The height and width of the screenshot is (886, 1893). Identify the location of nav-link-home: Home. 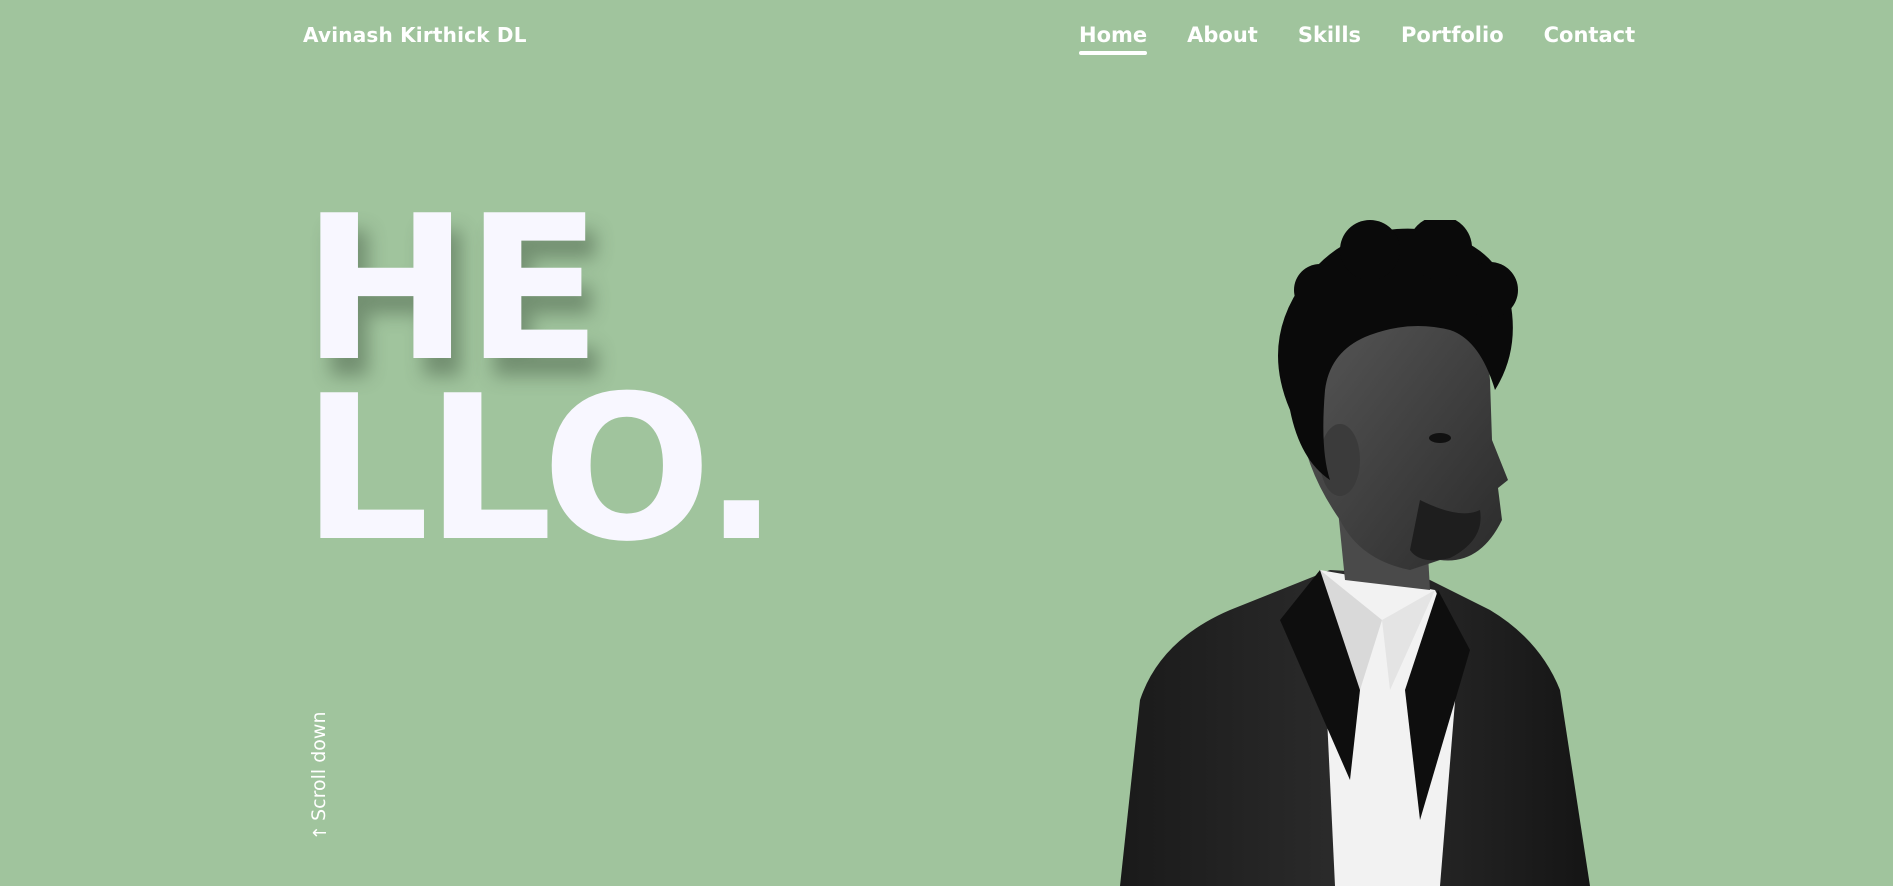
(1113, 42).